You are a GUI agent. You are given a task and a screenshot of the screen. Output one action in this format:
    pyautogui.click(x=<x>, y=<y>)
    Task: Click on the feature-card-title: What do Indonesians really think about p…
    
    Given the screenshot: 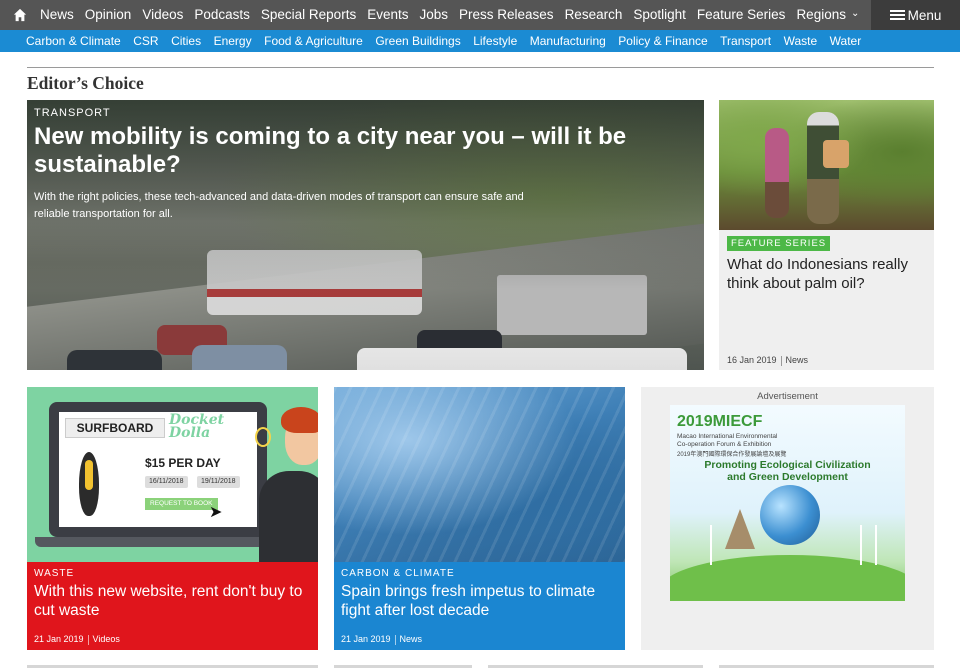 What is the action you would take?
    pyautogui.click(x=827, y=274)
    